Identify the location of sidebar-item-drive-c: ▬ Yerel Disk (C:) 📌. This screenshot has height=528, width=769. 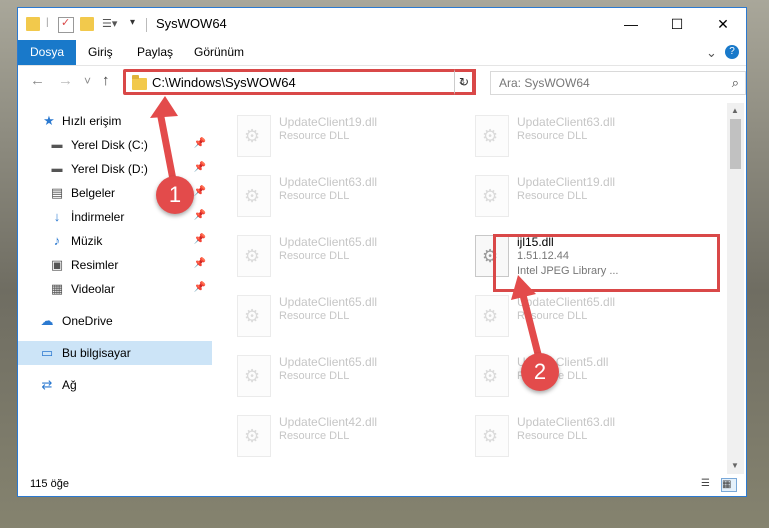
(115, 145).